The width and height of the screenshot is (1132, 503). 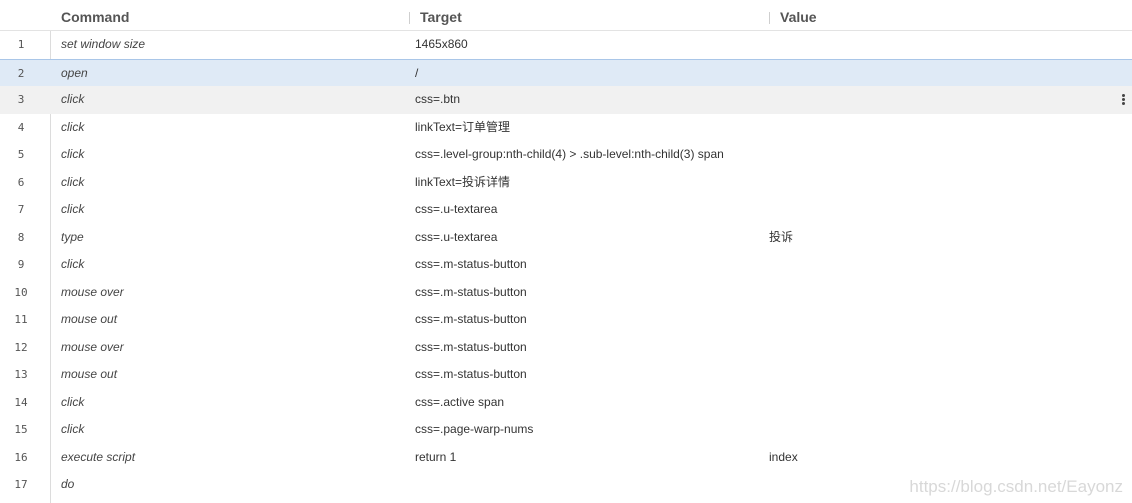 I want to click on row-number: 12, so click(x=21, y=347).